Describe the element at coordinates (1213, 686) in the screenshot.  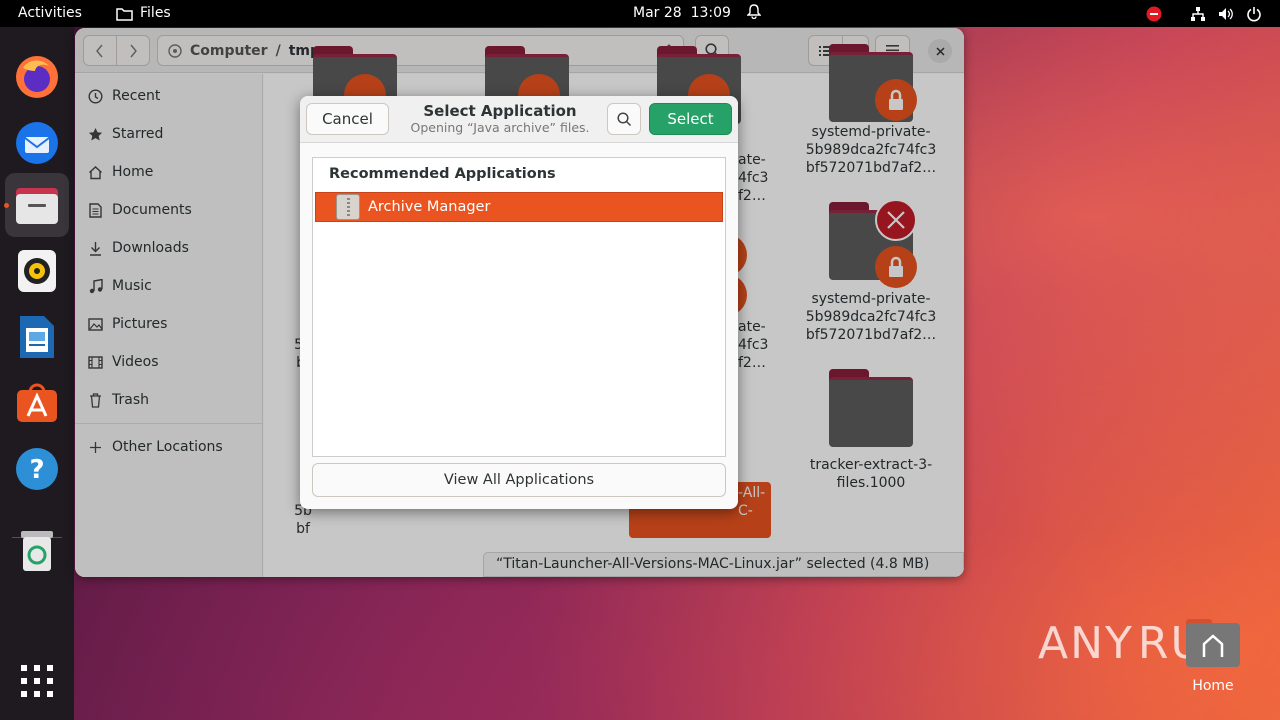
I see `home-folder-label: Home` at that location.